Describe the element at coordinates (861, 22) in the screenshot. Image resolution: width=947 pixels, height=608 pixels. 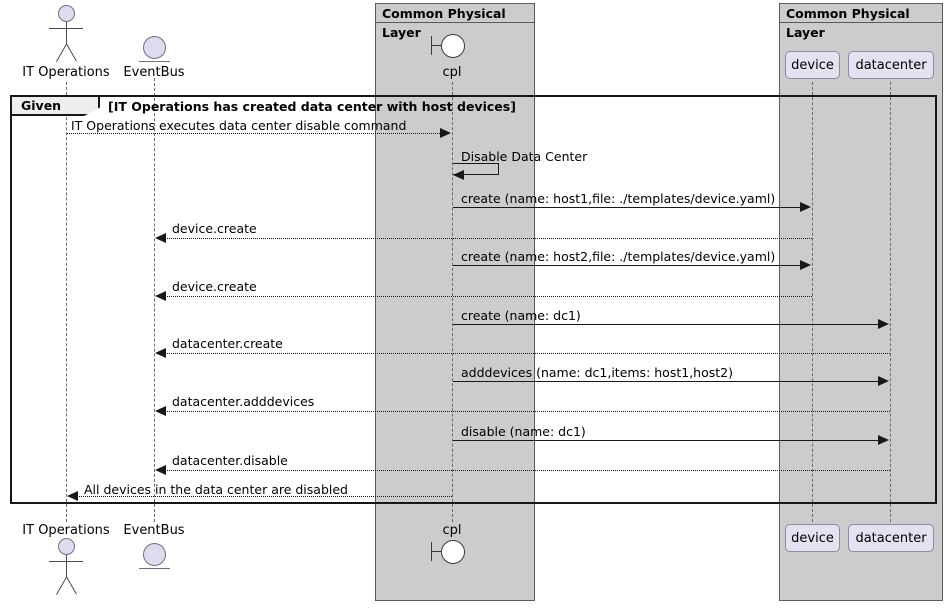
I see `participant-box-resources-title: Common Physical Layer` at that location.